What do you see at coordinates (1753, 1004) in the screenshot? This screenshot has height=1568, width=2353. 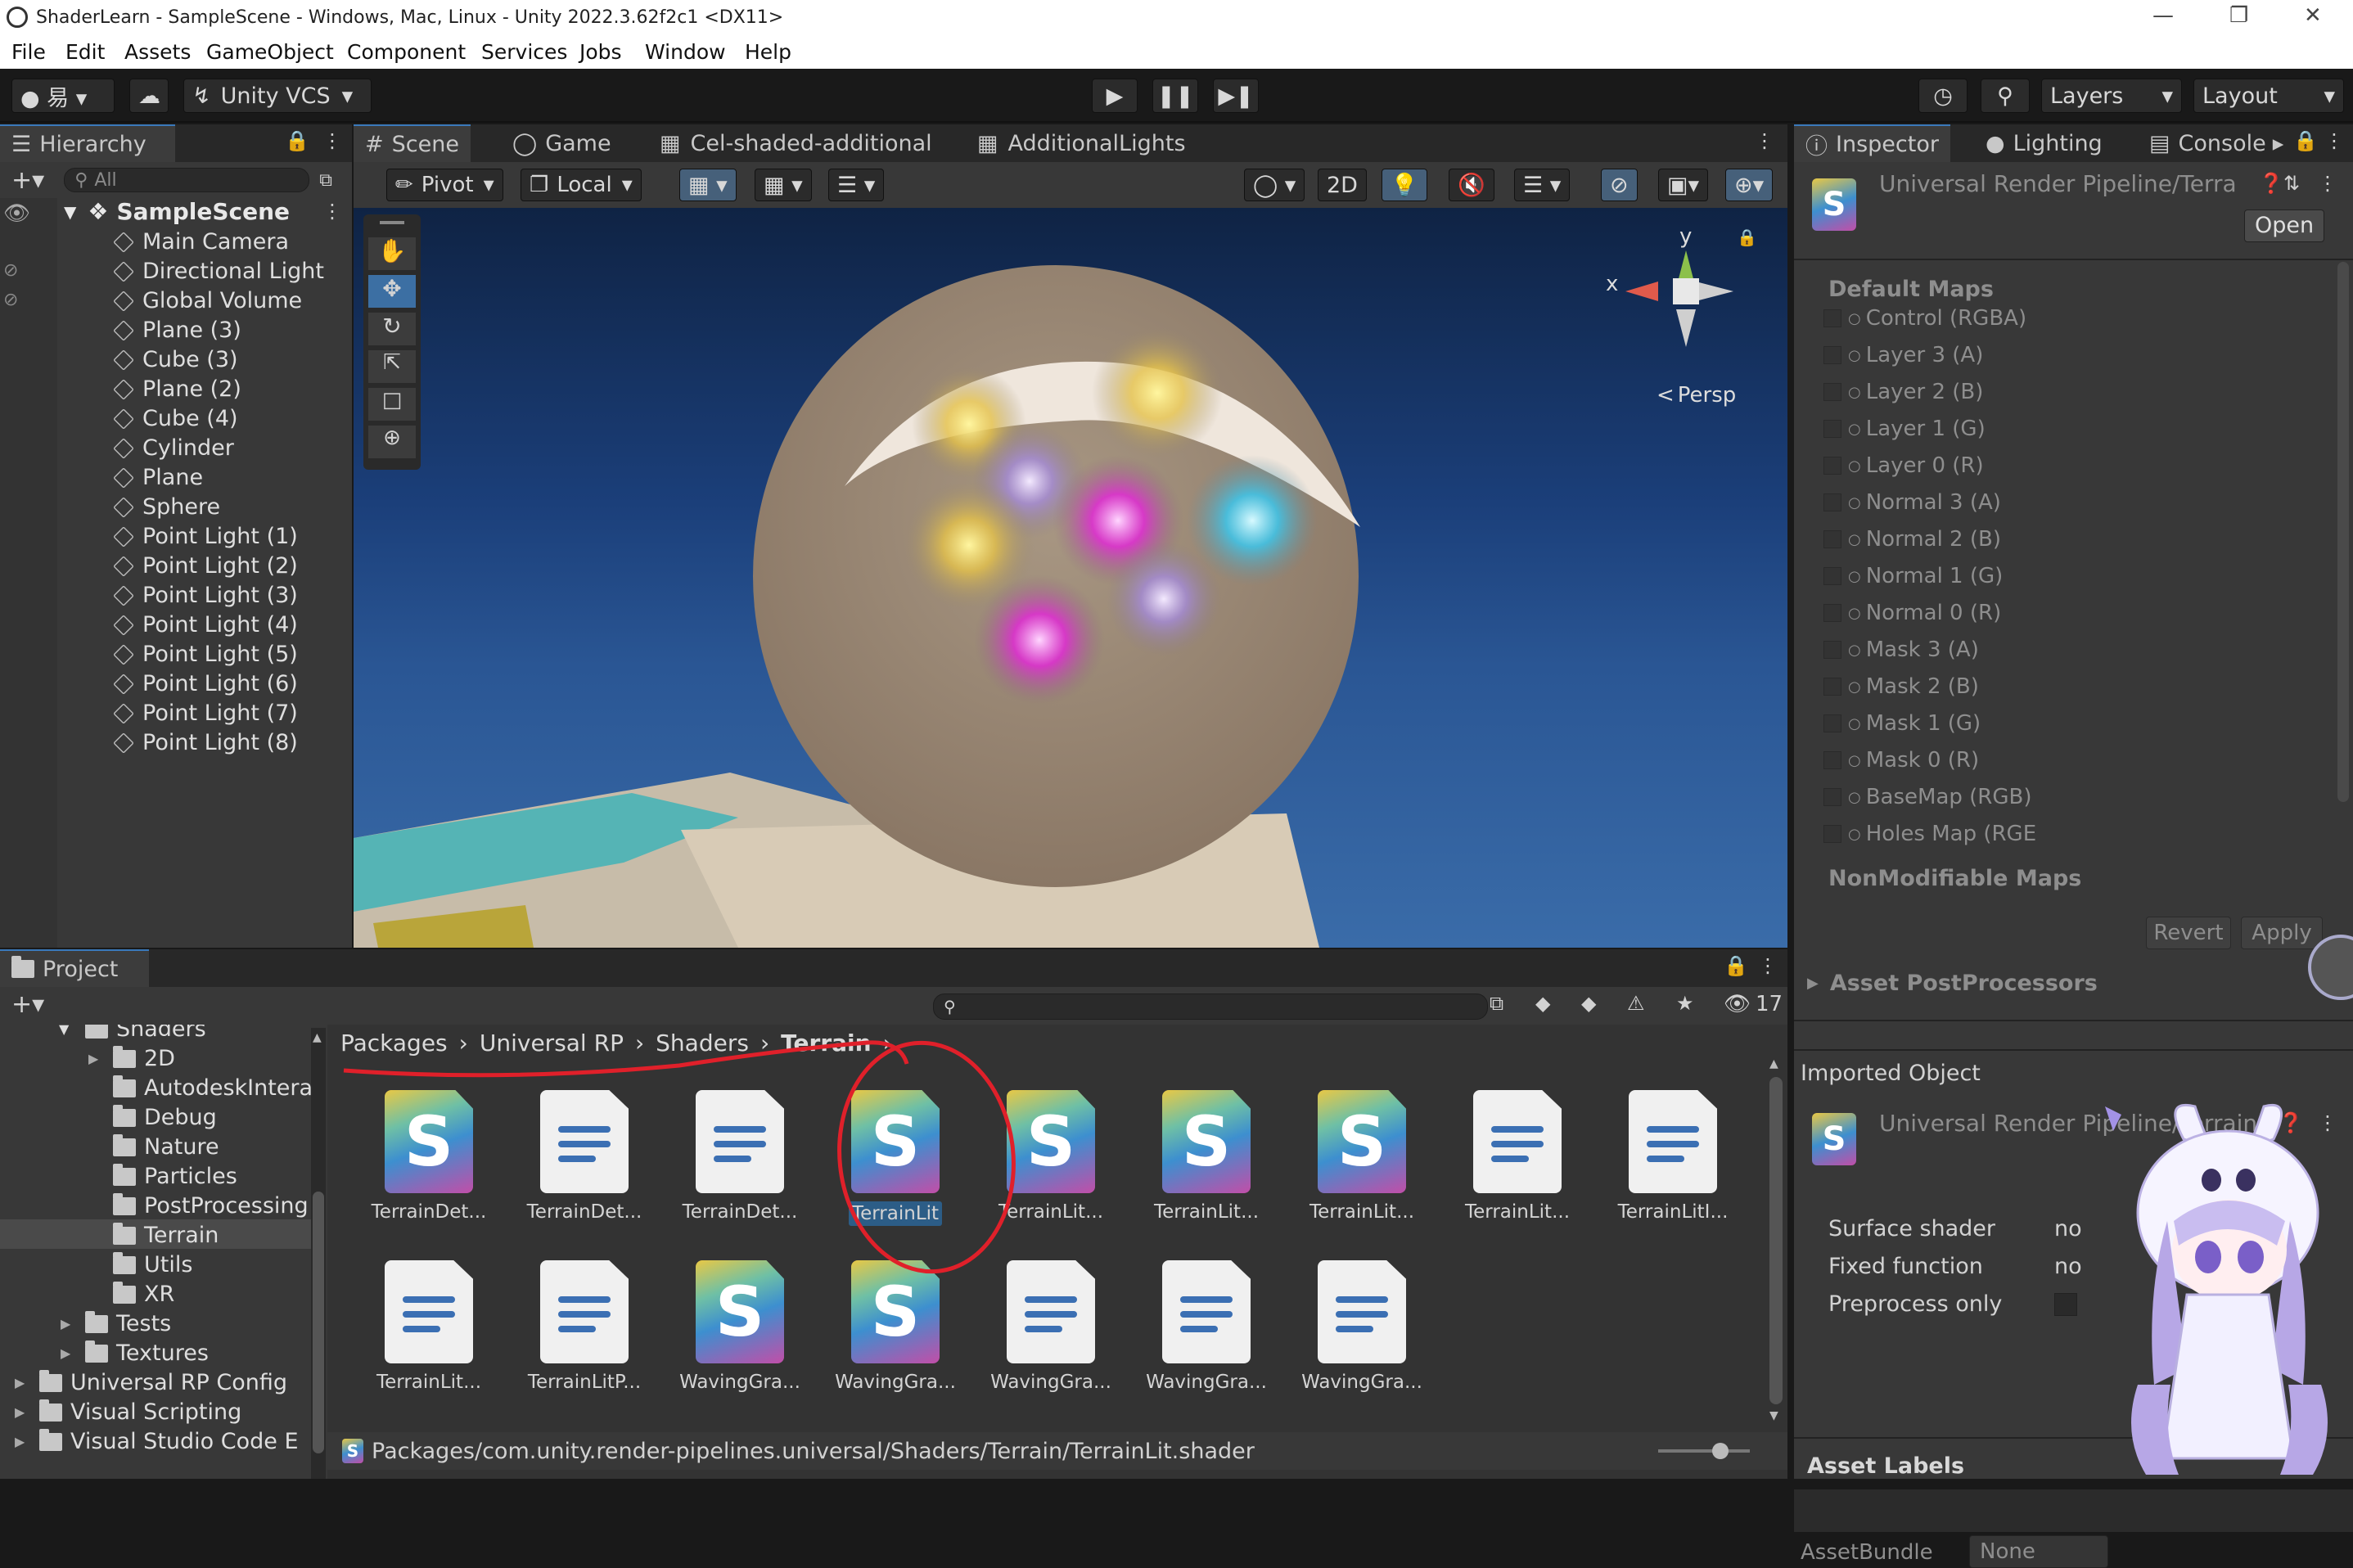 I see `hidden-count: 👁 17` at bounding box center [1753, 1004].